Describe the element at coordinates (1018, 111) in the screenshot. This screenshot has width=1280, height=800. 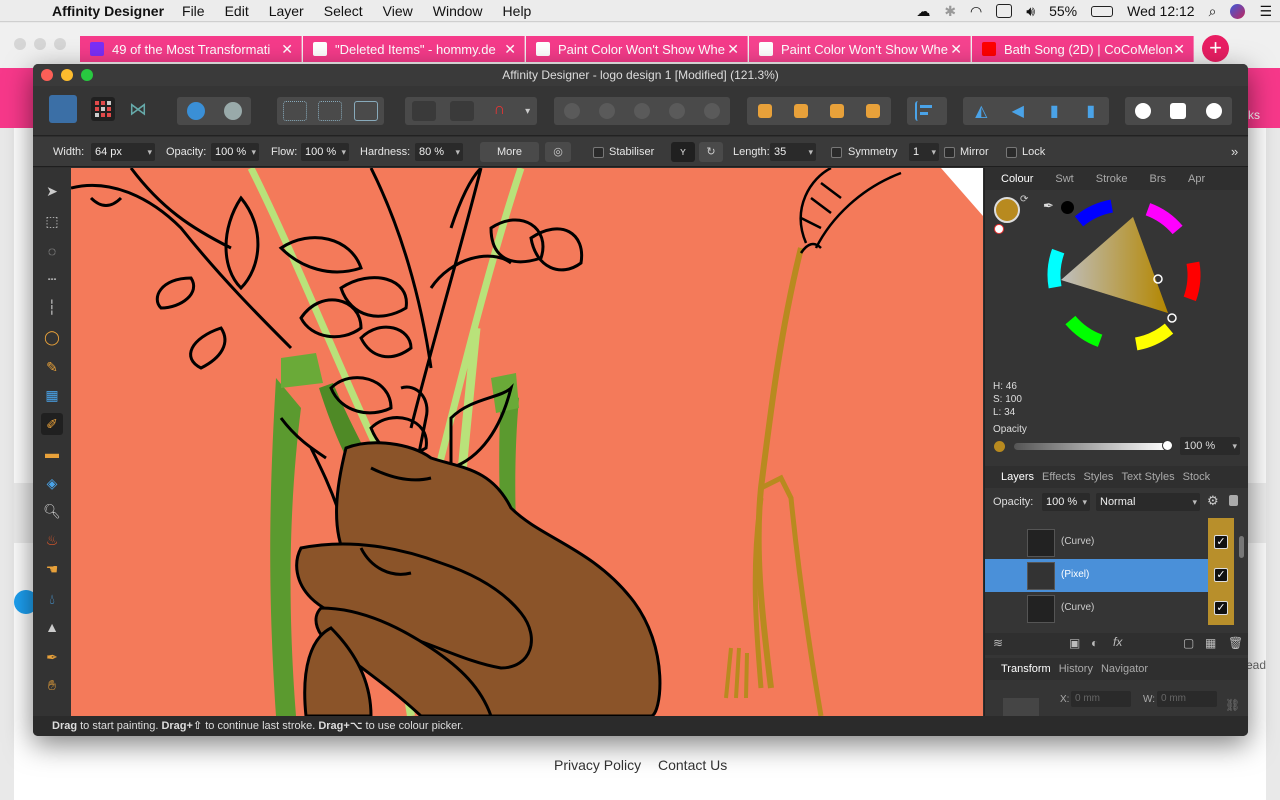
I see `flip-vertical-icon: ◀` at that location.